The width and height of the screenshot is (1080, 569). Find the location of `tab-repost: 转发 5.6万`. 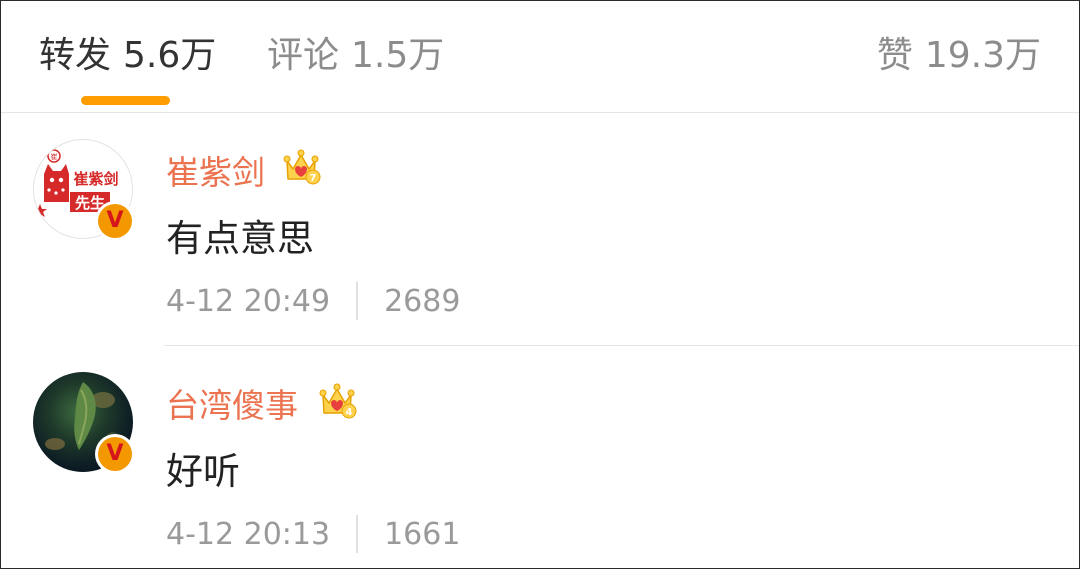

tab-repost: 转发 5.6万 is located at coordinates (127, 56).